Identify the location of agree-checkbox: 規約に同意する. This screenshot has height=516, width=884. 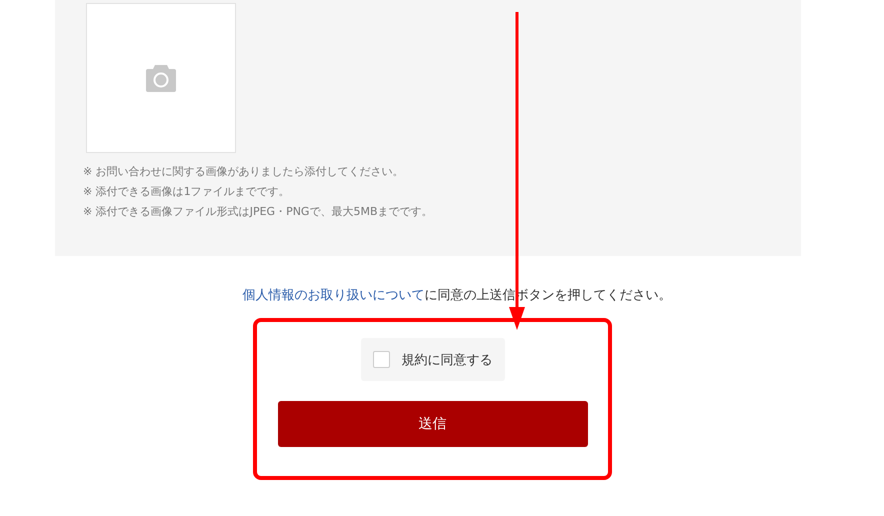
(432, 359).